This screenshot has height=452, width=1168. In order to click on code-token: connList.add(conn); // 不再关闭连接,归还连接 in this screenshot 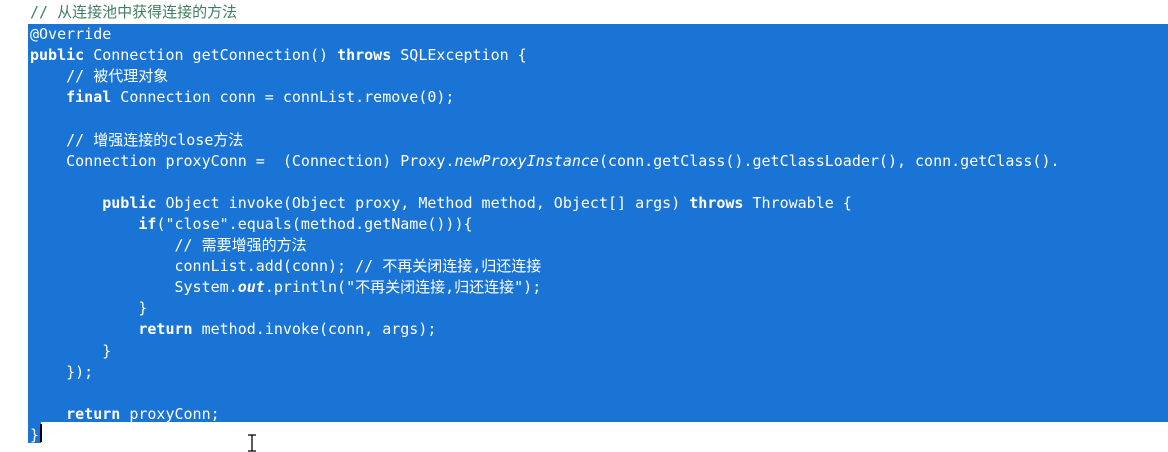, I will do `click(286, 266)`.